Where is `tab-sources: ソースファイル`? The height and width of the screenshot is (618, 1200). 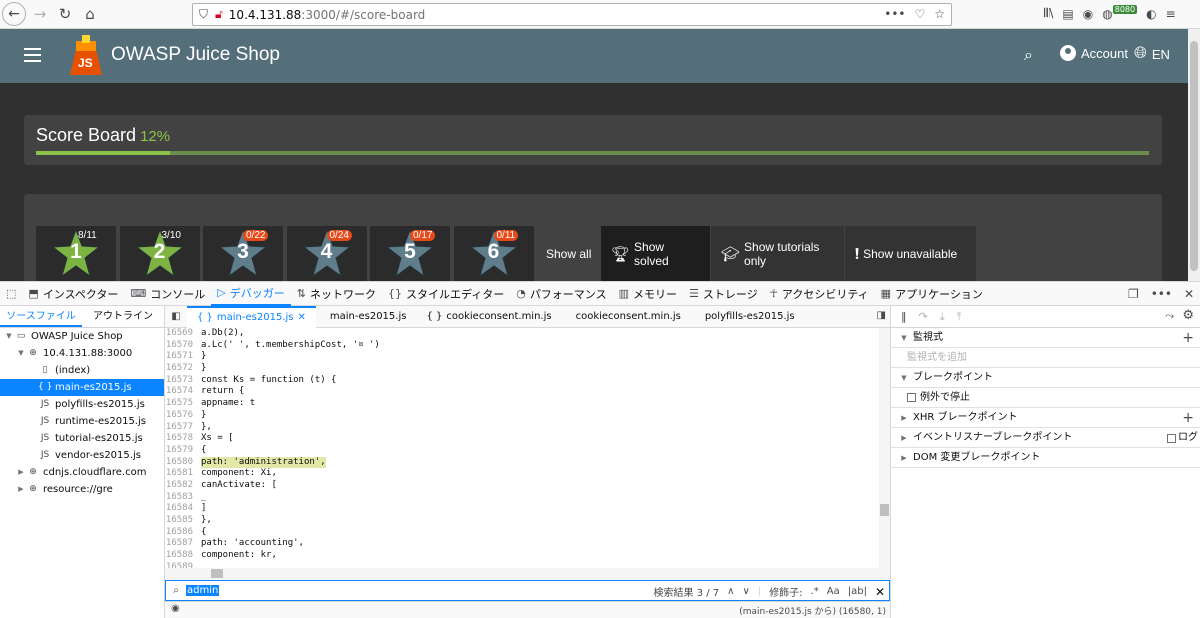 tab-sources: ソースファイル is located at coordinates (41, 316).